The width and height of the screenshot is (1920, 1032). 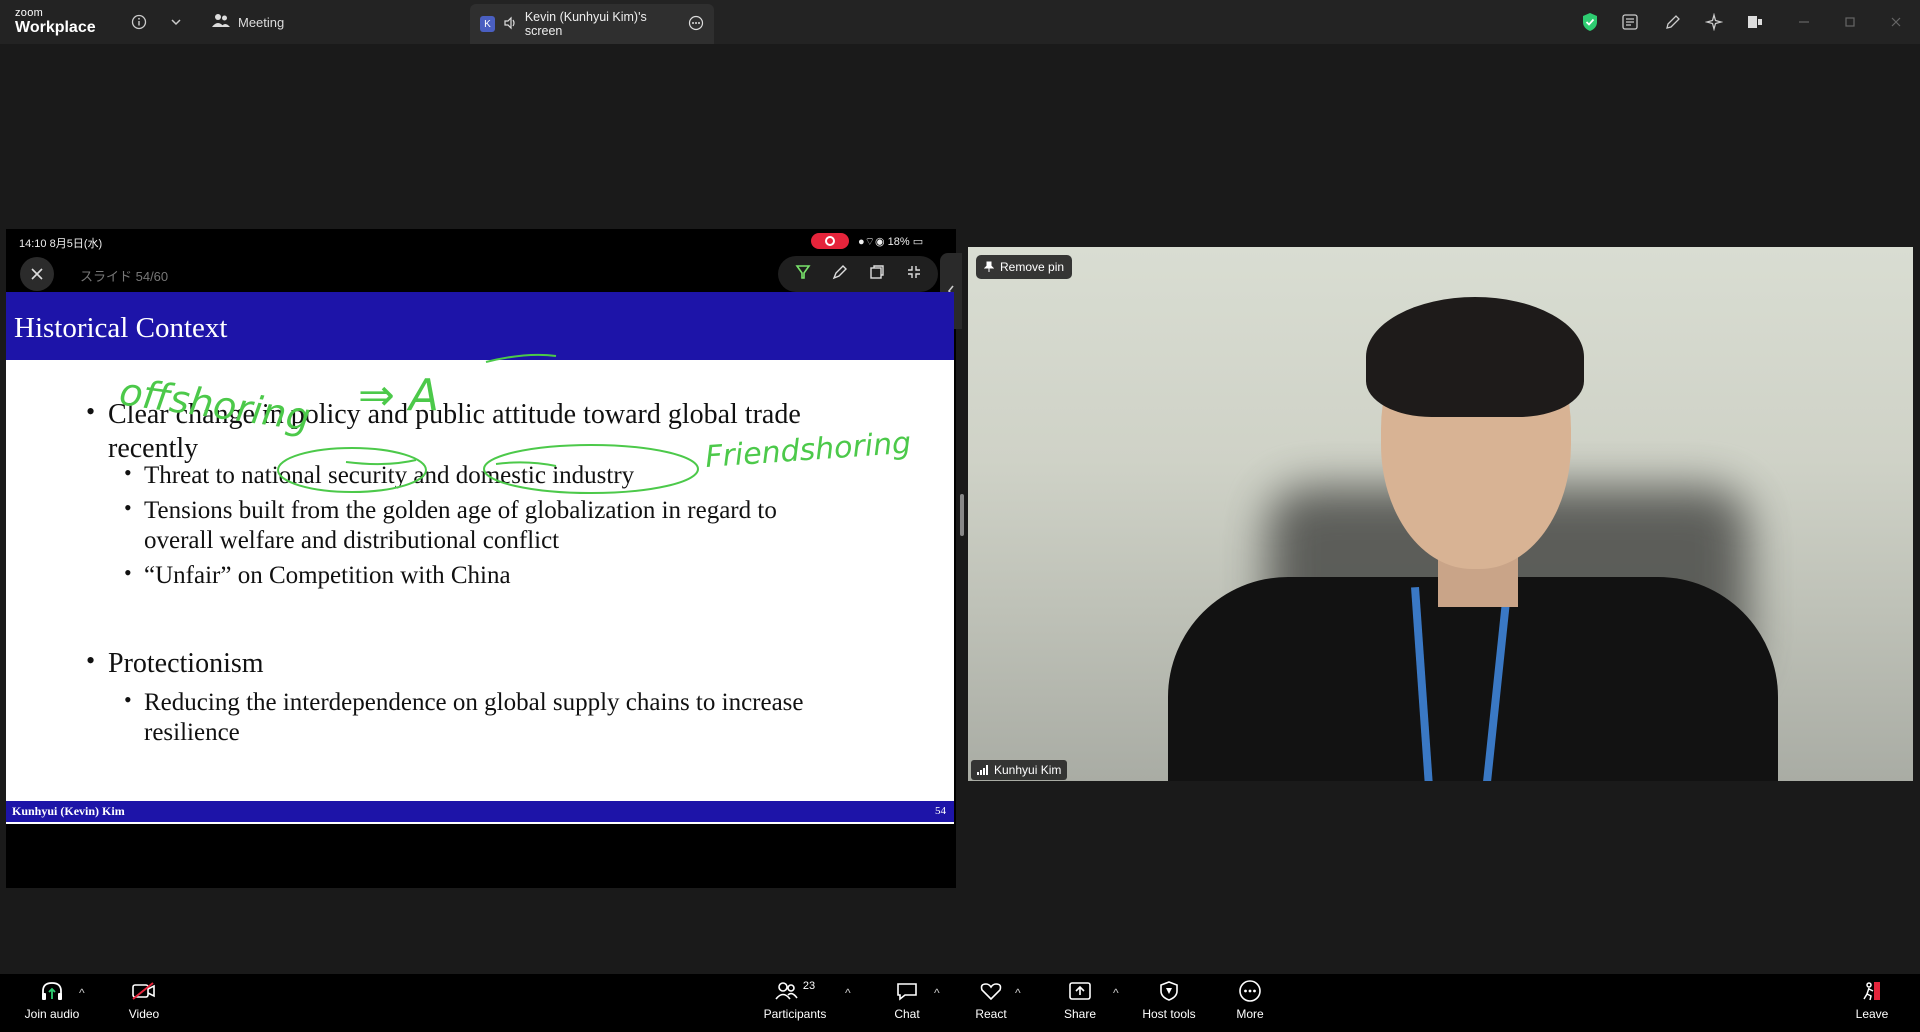 What do you see at coordinates (186, 663) in the screenshot?
I see `bullet-text: Protectionism` at bounding box center [186, 663].